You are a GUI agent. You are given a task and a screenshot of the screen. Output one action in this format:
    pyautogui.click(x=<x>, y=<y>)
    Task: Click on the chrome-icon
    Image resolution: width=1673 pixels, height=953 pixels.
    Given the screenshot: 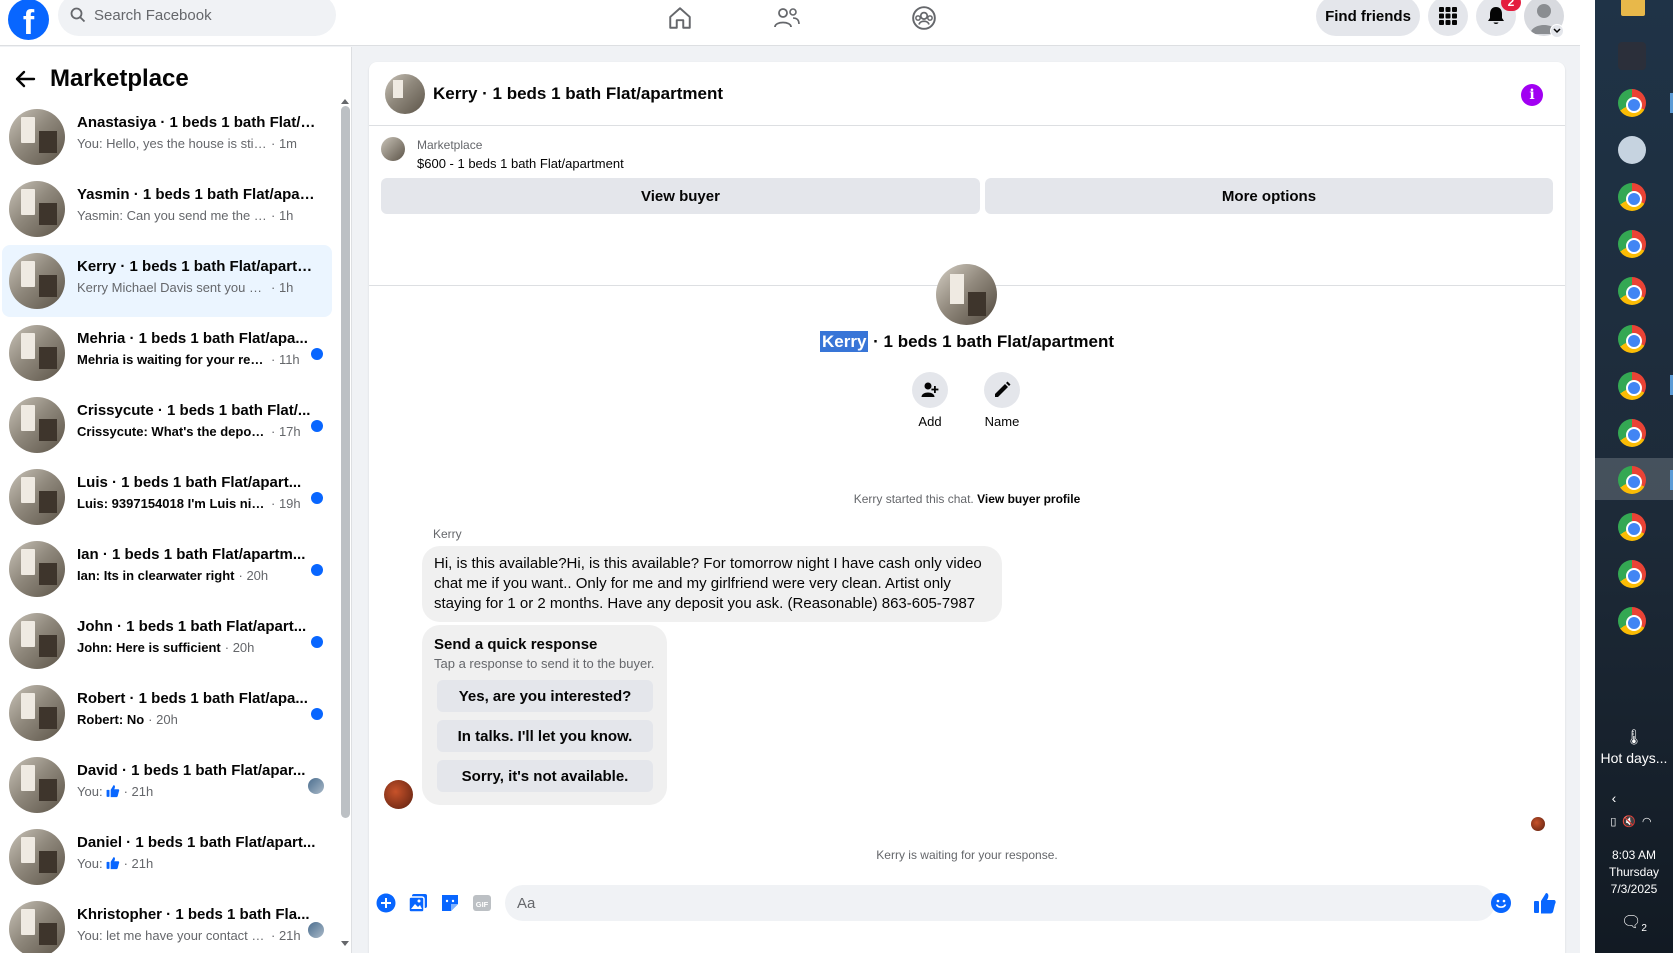 What is the action you would take?
    pyautogui.click(x=1632, y=103)
    